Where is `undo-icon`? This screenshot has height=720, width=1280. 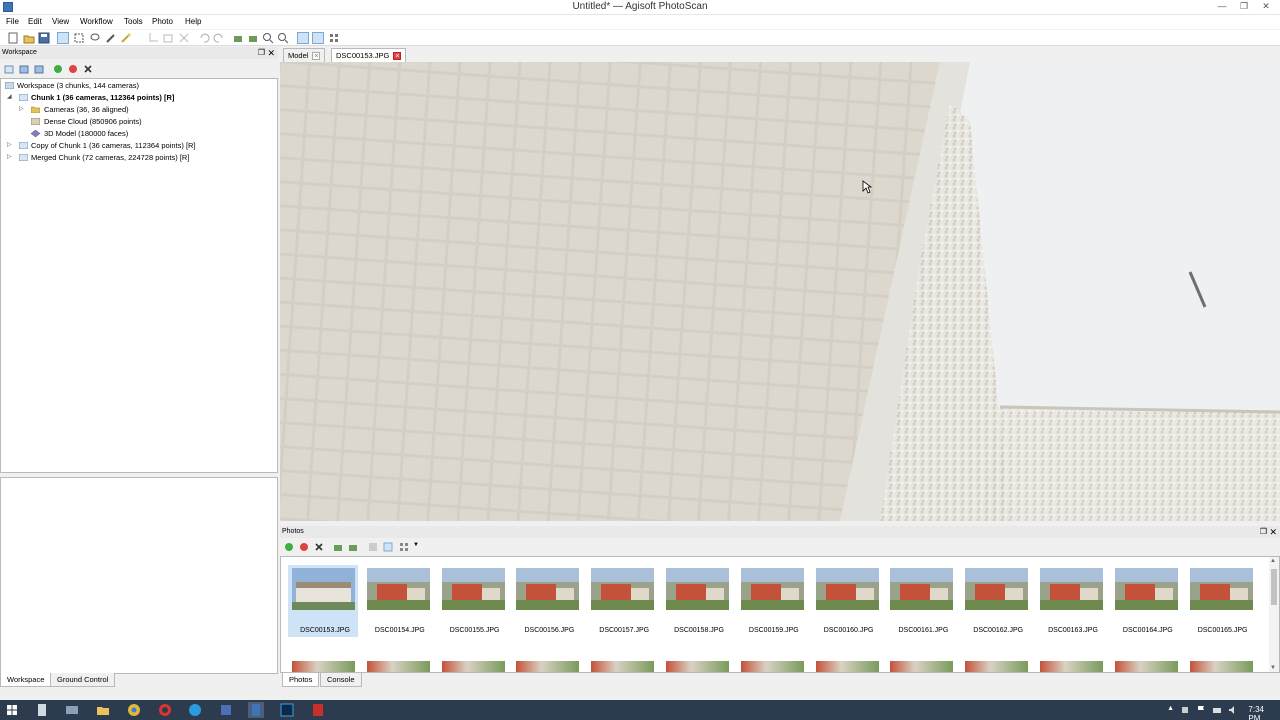 undo-icon is located at coordinates (204, 38).